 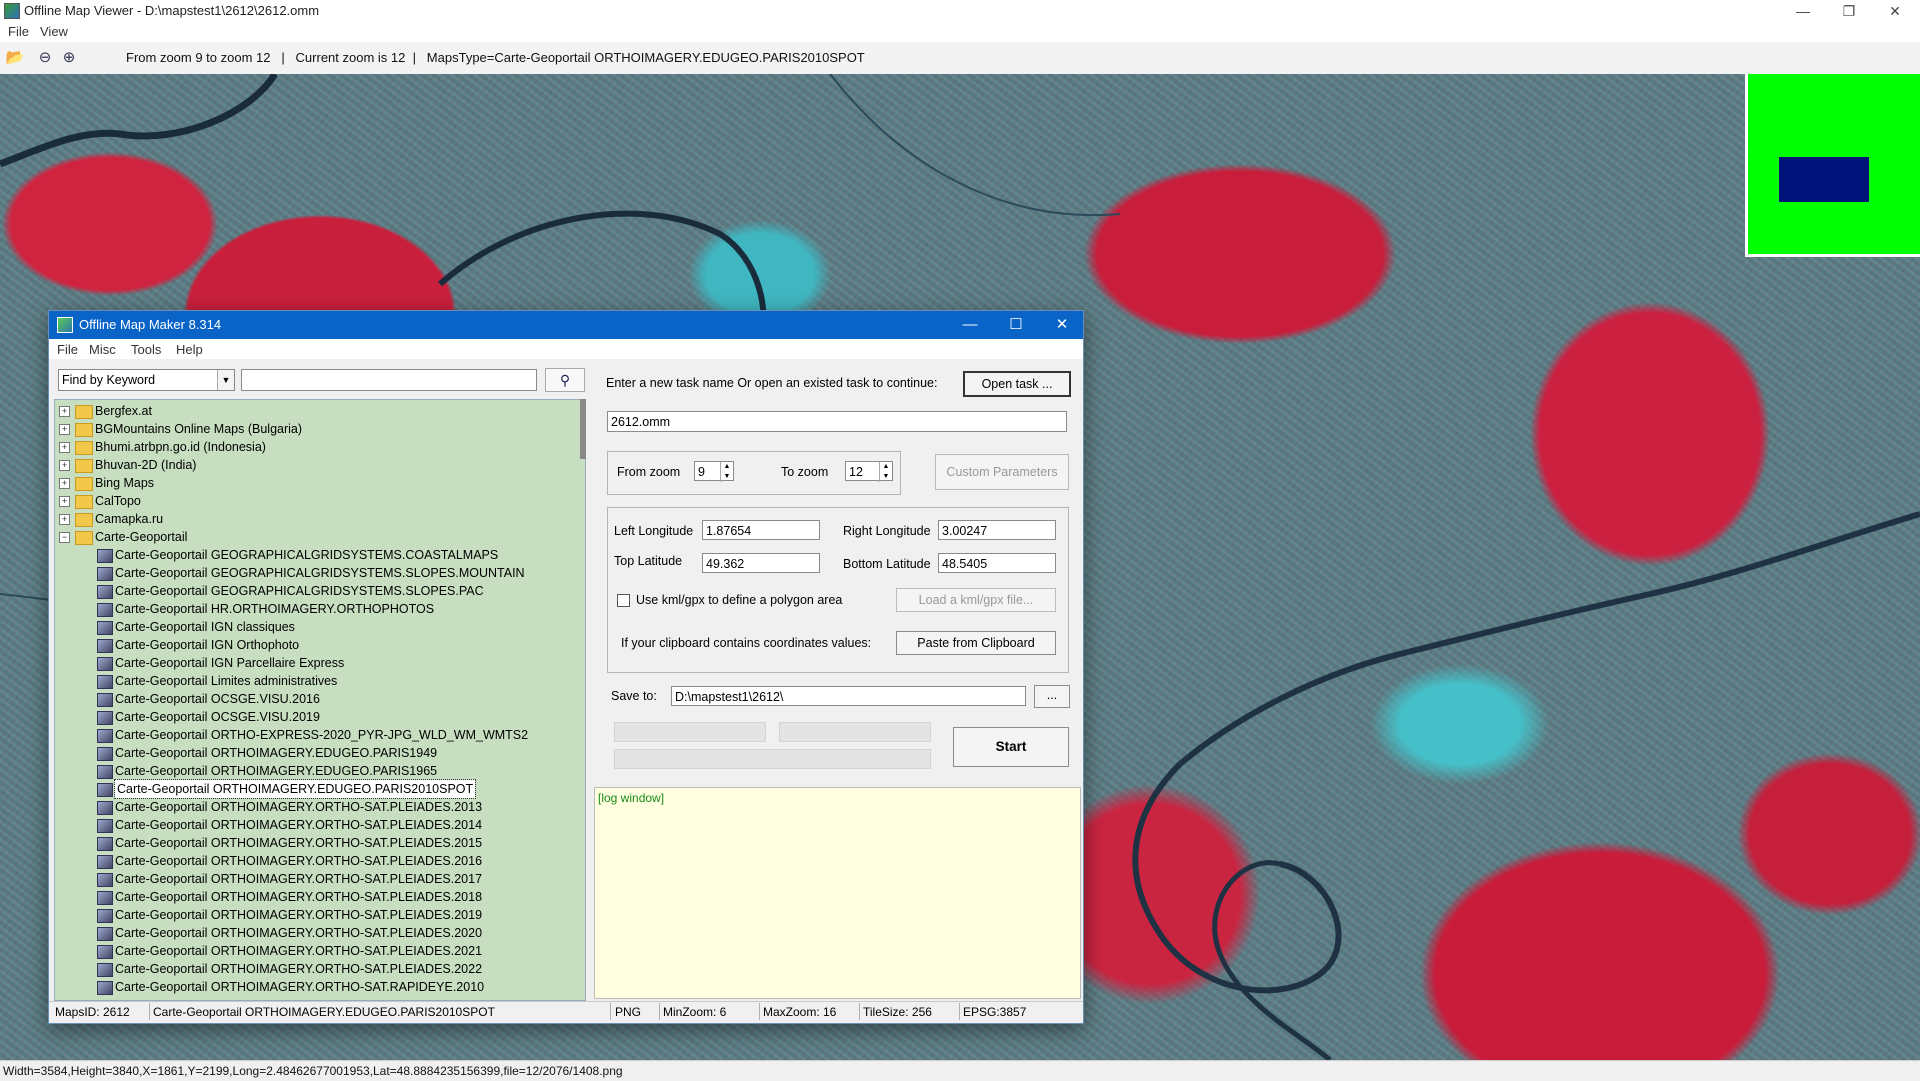 I want to click on tree-map-item: Carte-Geoportail IGN classiques, so click(x=317, y=627).